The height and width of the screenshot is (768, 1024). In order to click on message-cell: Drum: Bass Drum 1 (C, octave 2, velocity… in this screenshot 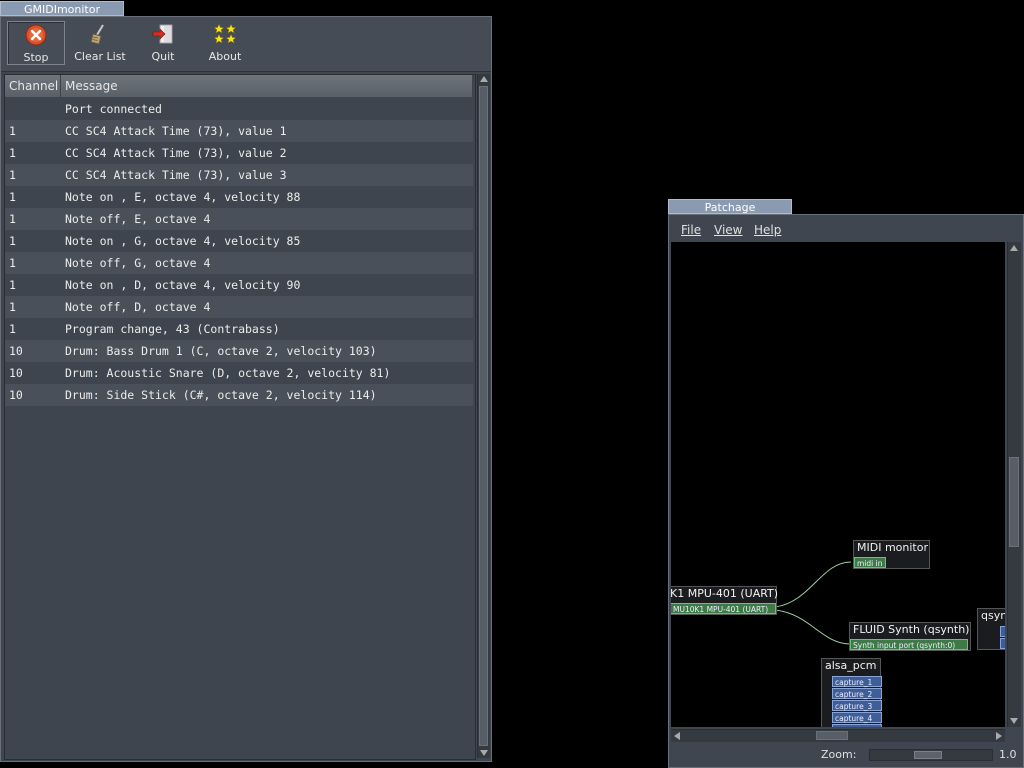, I will do `click(221, 351)`.